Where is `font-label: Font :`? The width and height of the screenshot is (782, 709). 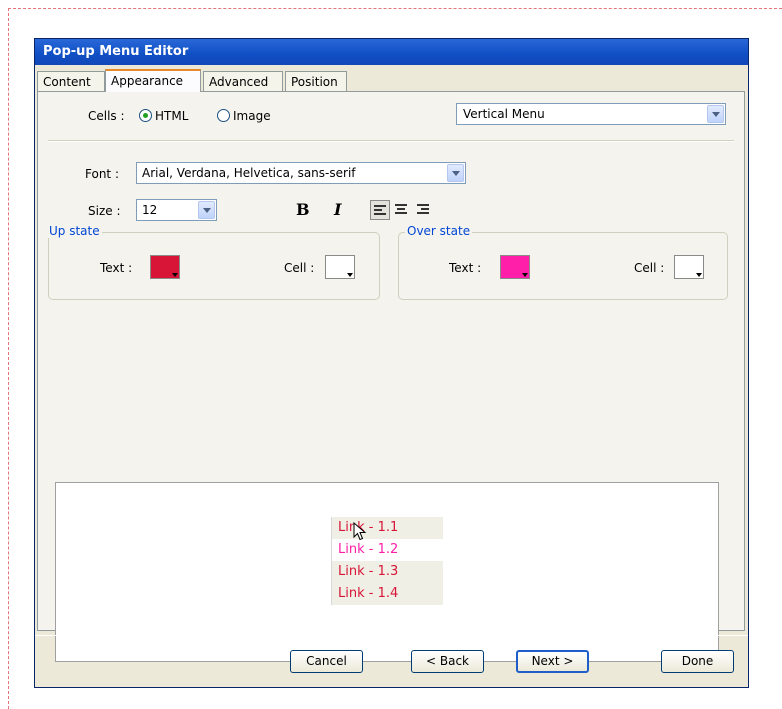 font-label: Font : is located at coordinates (102, 174).